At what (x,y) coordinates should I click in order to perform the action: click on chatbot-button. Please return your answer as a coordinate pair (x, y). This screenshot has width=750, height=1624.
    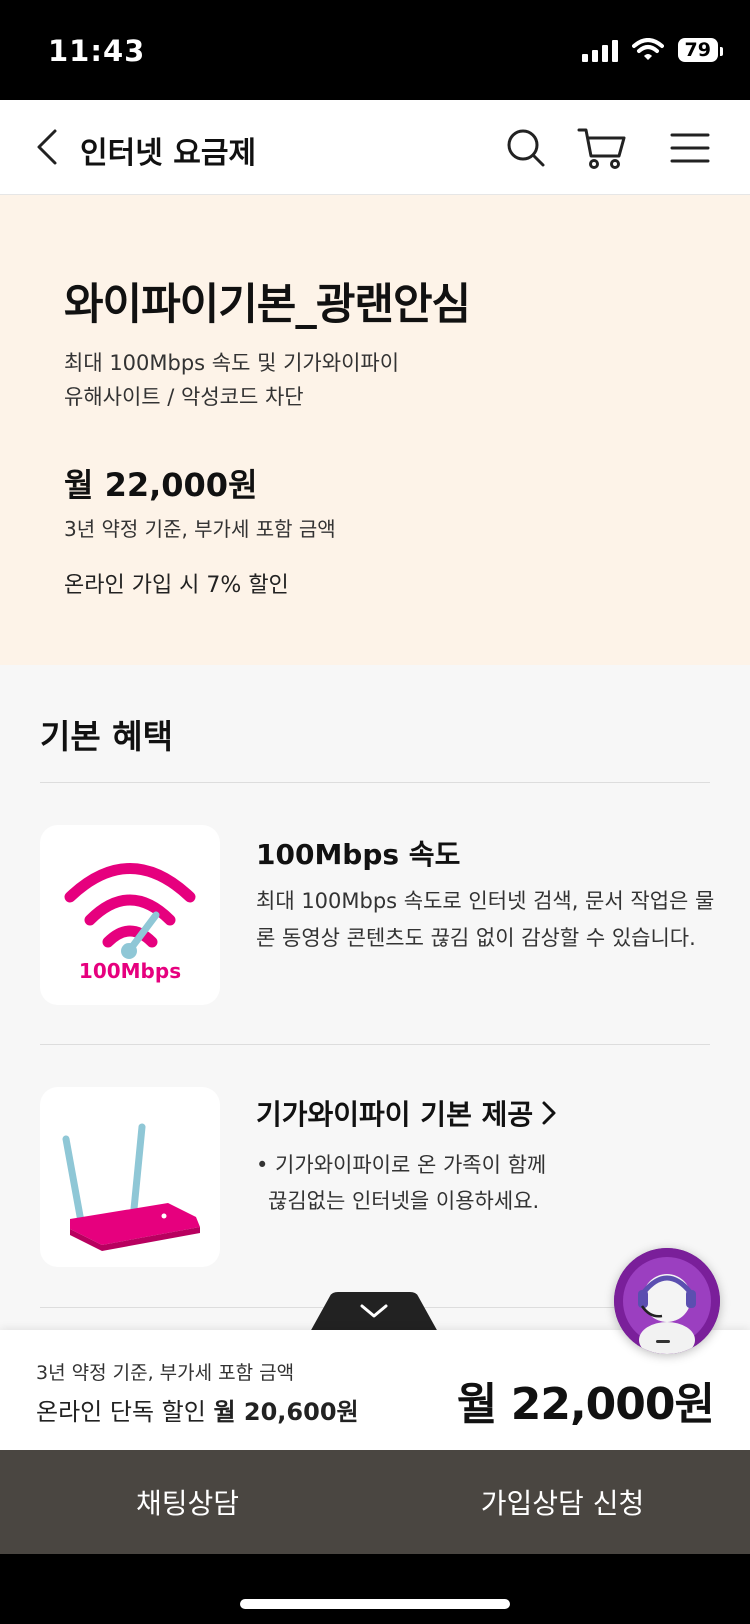
    Looking at the image, I should click on (667, 1301).